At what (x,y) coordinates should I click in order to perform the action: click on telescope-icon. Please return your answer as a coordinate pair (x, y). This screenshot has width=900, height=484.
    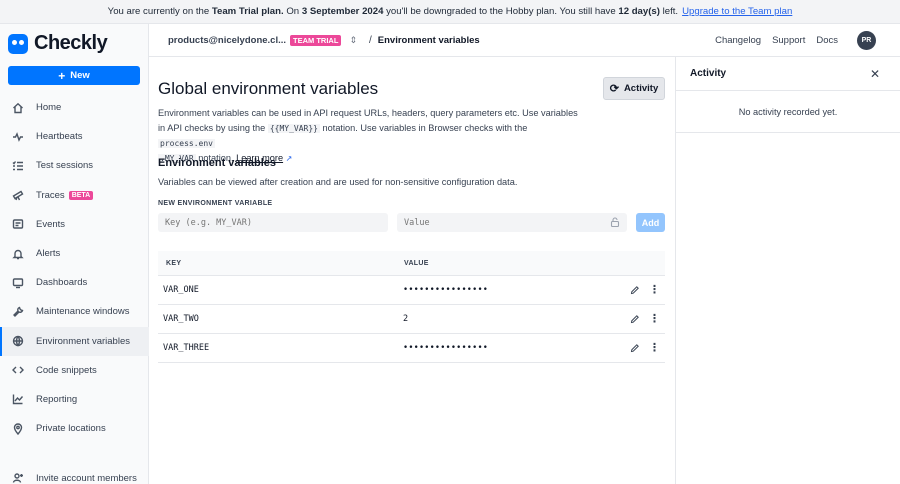
    Looking at the image, I should click on (18, 195).